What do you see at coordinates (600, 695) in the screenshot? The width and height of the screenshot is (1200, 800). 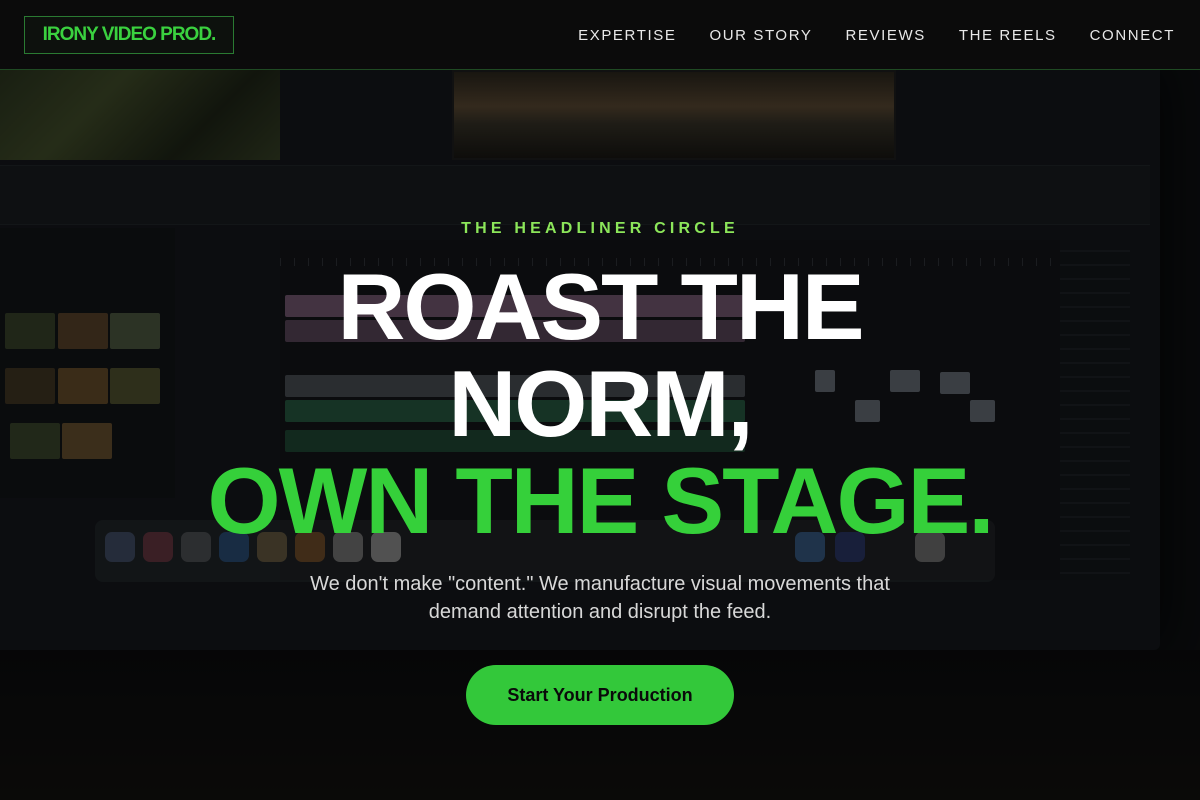 I see `start-production-button: Start Your Production` at bounding box center [600, 695].